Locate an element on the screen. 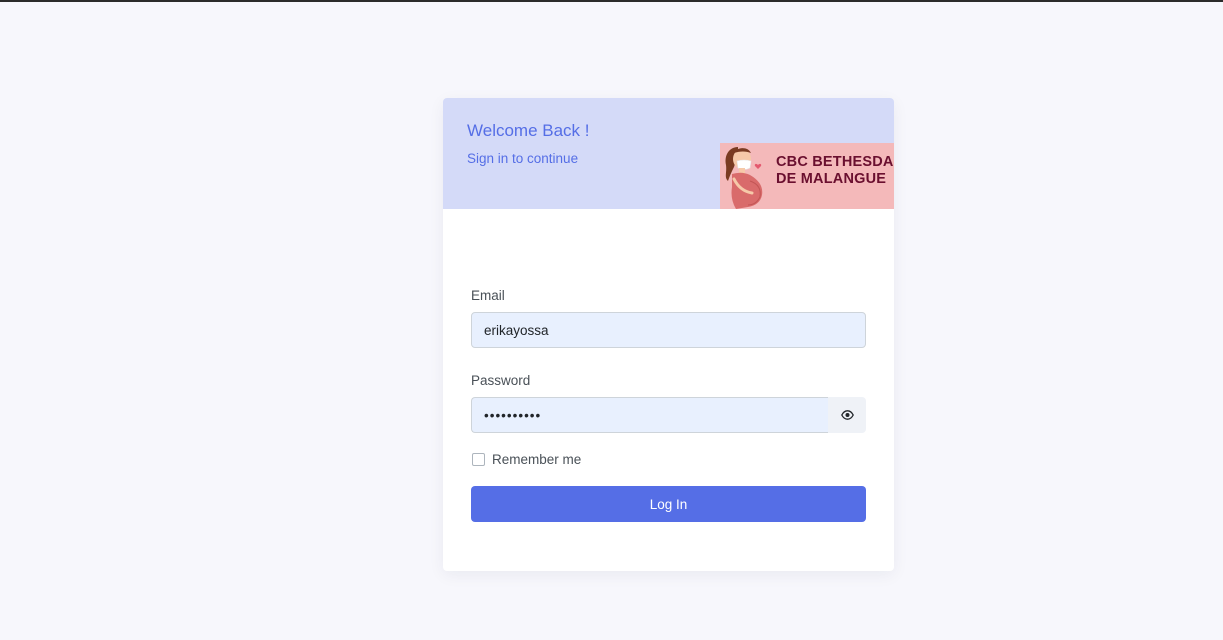 Image resolution: width=1223 pixels, height=640 pixels. welcome-title: Welcome Back ! is located at coordinates (528, 130).